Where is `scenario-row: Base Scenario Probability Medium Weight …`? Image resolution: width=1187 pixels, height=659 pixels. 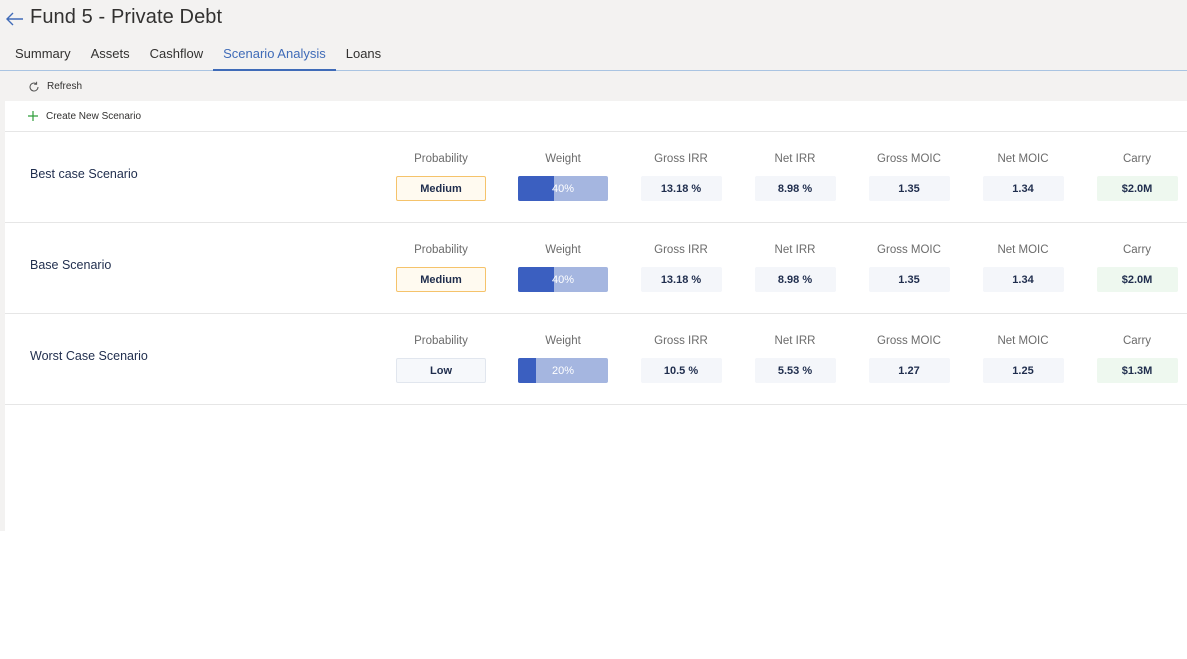
scenario-row: Base Scenario Probability Medium Weight … is located at coordinates (596, 268).